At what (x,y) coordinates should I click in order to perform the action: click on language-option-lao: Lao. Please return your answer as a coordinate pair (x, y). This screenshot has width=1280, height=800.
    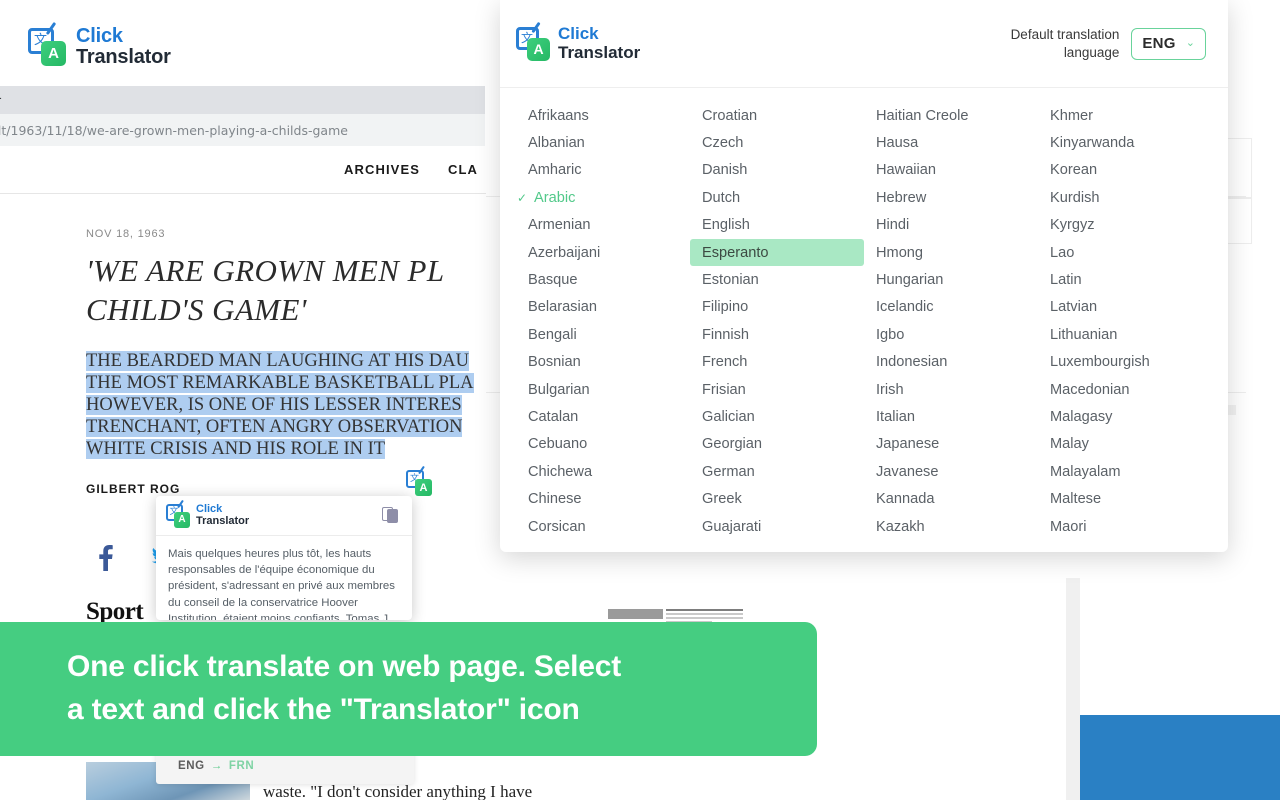
    Looking at the image, I should click on (1125, 252).